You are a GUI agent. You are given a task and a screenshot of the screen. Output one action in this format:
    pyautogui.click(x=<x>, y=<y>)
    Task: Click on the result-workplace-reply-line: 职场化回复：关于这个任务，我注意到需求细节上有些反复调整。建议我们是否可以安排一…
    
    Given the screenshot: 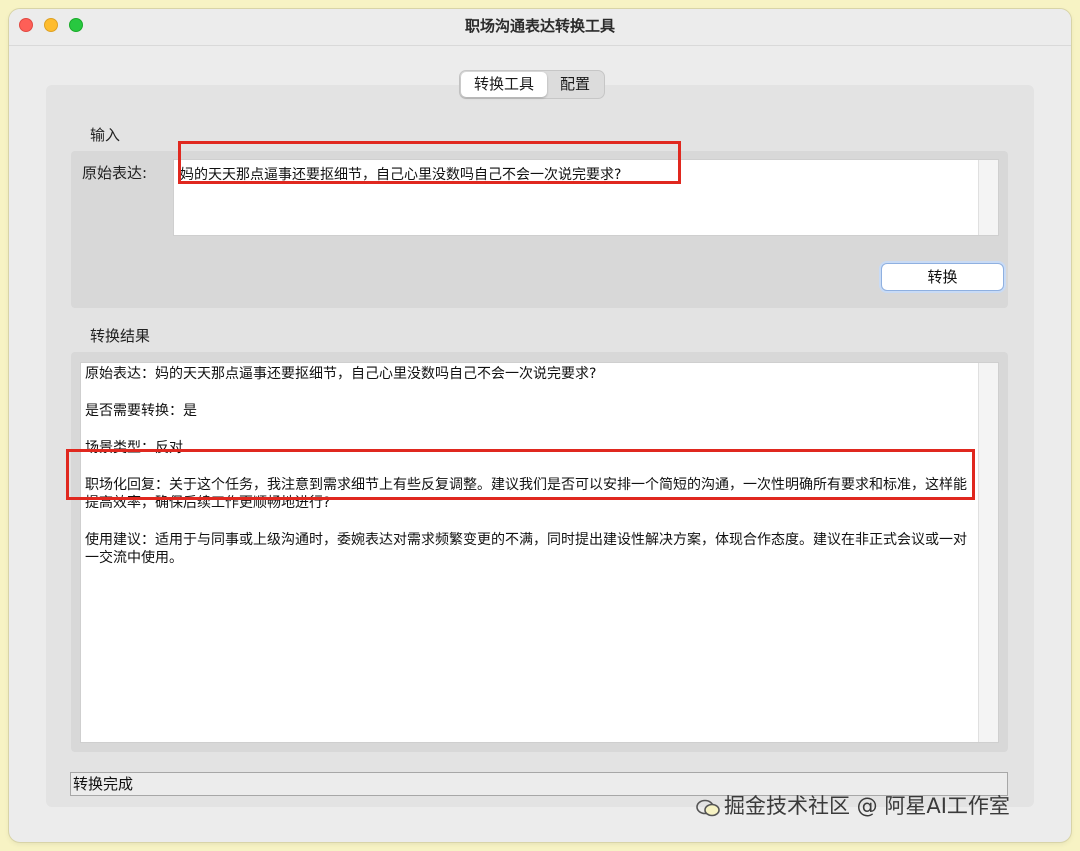 What is the action you would take?
    pyautogui.click(x=526, y=494)
    